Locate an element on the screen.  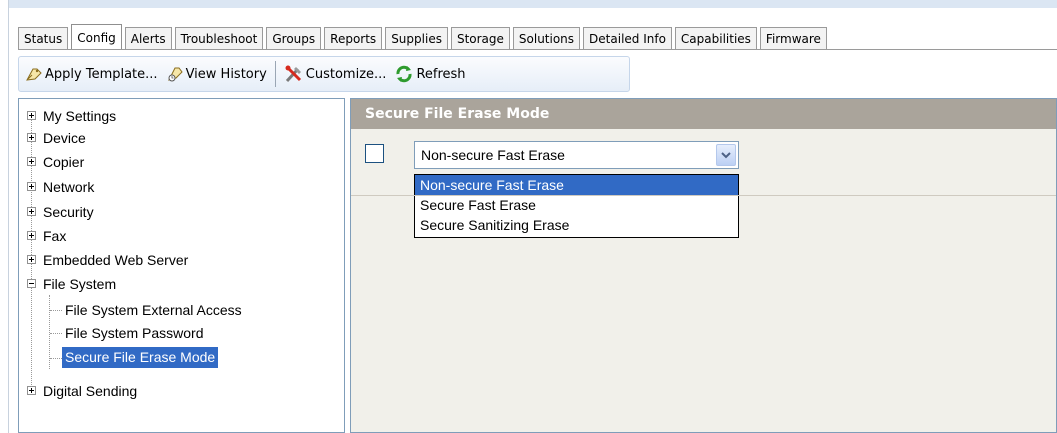
apply-template-icon is located at coordinates (34, 74).